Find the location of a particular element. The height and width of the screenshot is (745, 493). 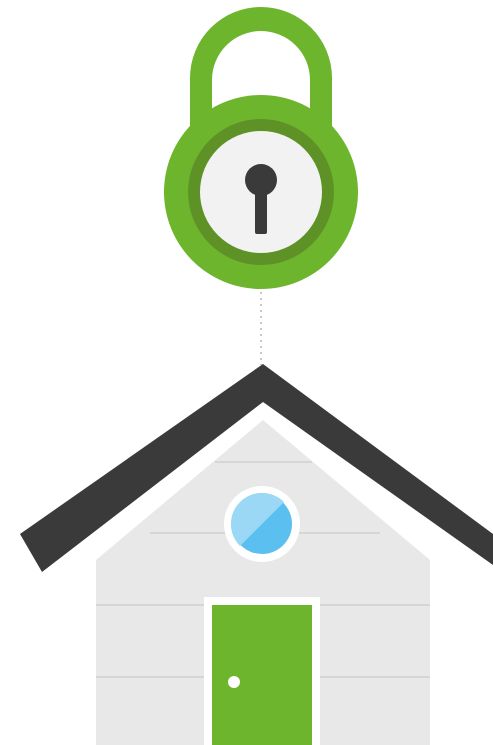

house-door is located at coordinates (262, 671).